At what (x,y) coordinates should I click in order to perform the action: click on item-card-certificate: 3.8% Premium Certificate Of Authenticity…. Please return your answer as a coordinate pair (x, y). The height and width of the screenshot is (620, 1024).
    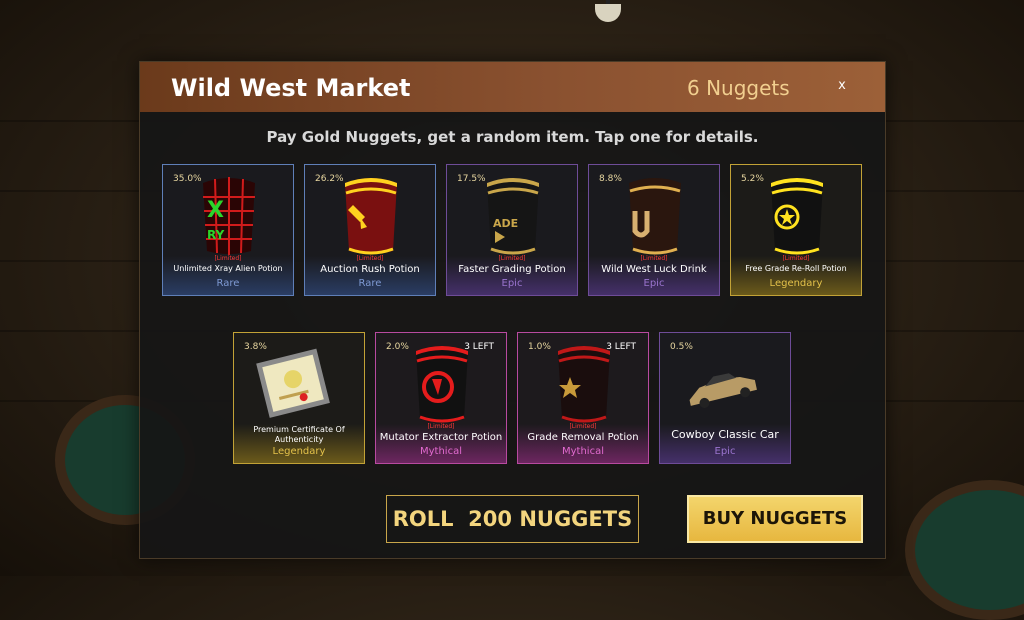
    Looking at the image, I should click on (299, 398).